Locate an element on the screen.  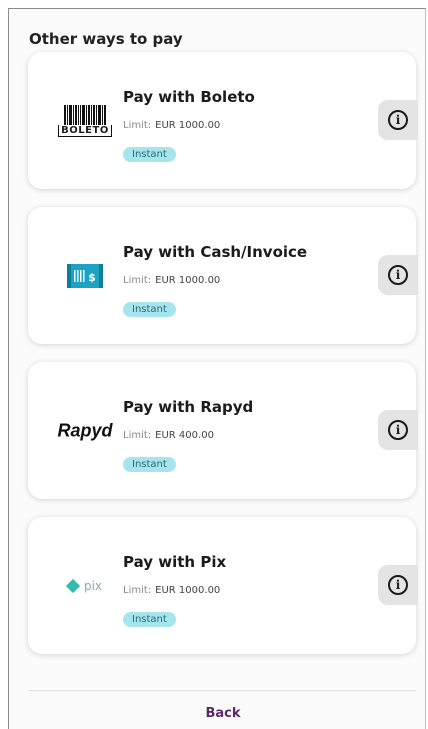
section-title: Other ways to pay is located at coordinates (106, 39).